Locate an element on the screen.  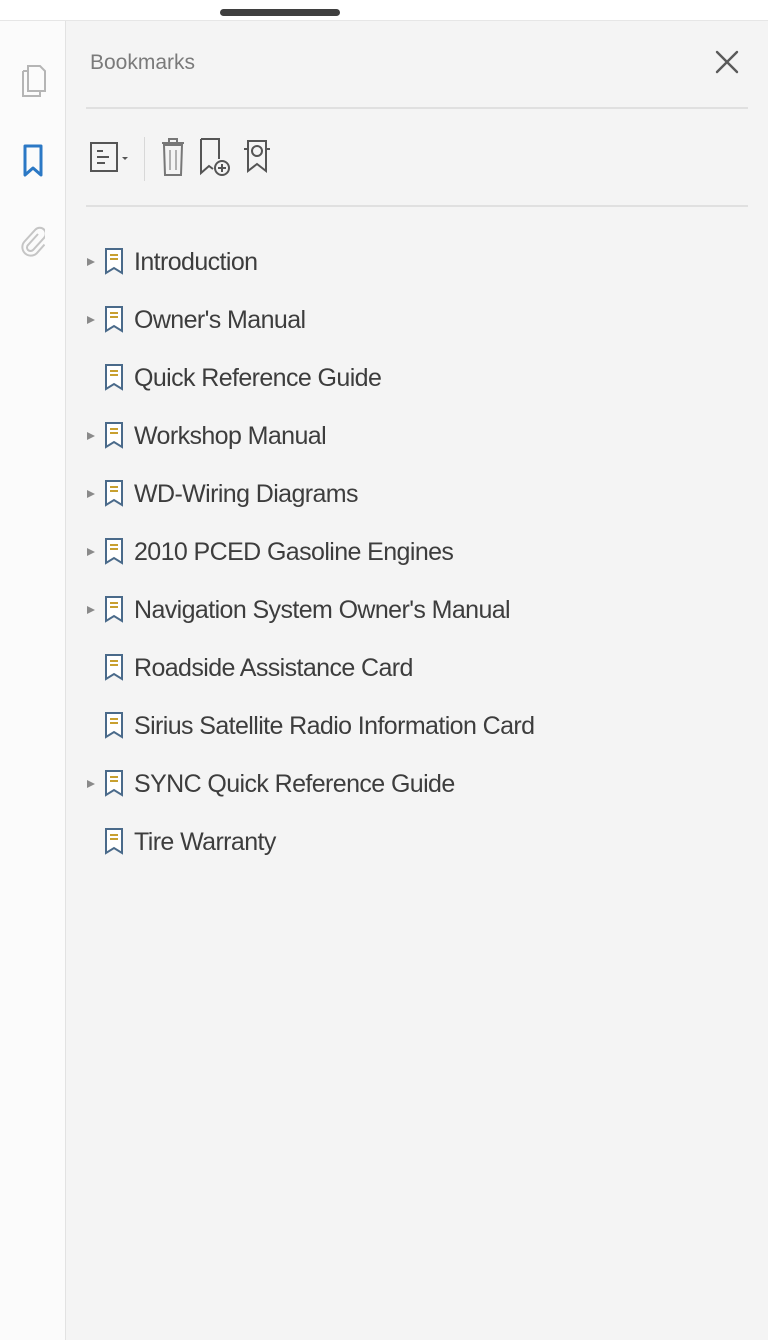
bookmark-item: Owner's Manual is located at coordinates (420, 320).